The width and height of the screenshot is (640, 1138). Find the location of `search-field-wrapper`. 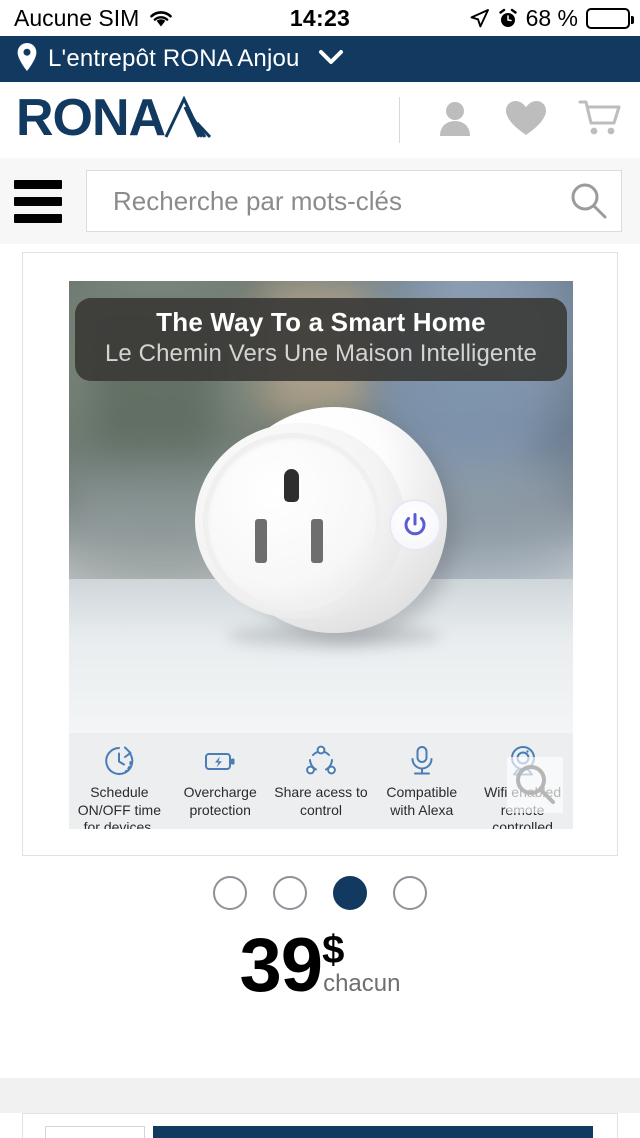

search-field-wrapper is located at coordinates (354, 201).